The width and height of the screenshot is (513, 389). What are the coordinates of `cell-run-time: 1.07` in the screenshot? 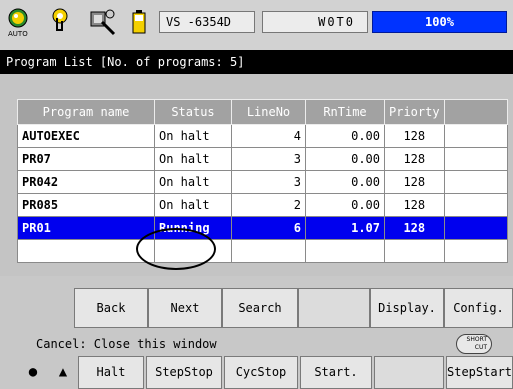 It's located at (345, 228).